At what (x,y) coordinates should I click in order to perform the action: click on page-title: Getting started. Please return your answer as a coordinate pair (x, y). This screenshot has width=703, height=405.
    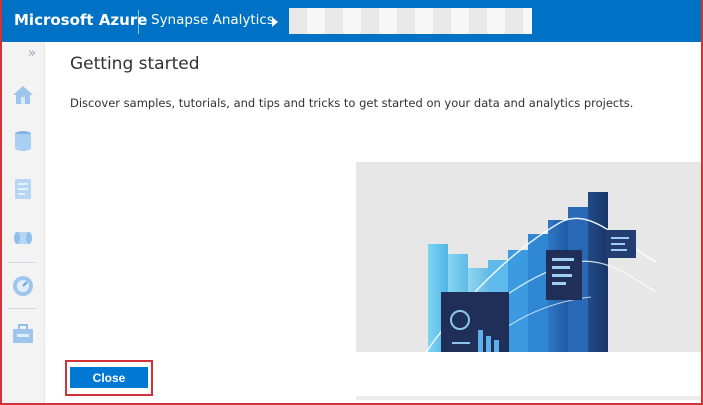
    Looking at the image, I should click on (135, 64).